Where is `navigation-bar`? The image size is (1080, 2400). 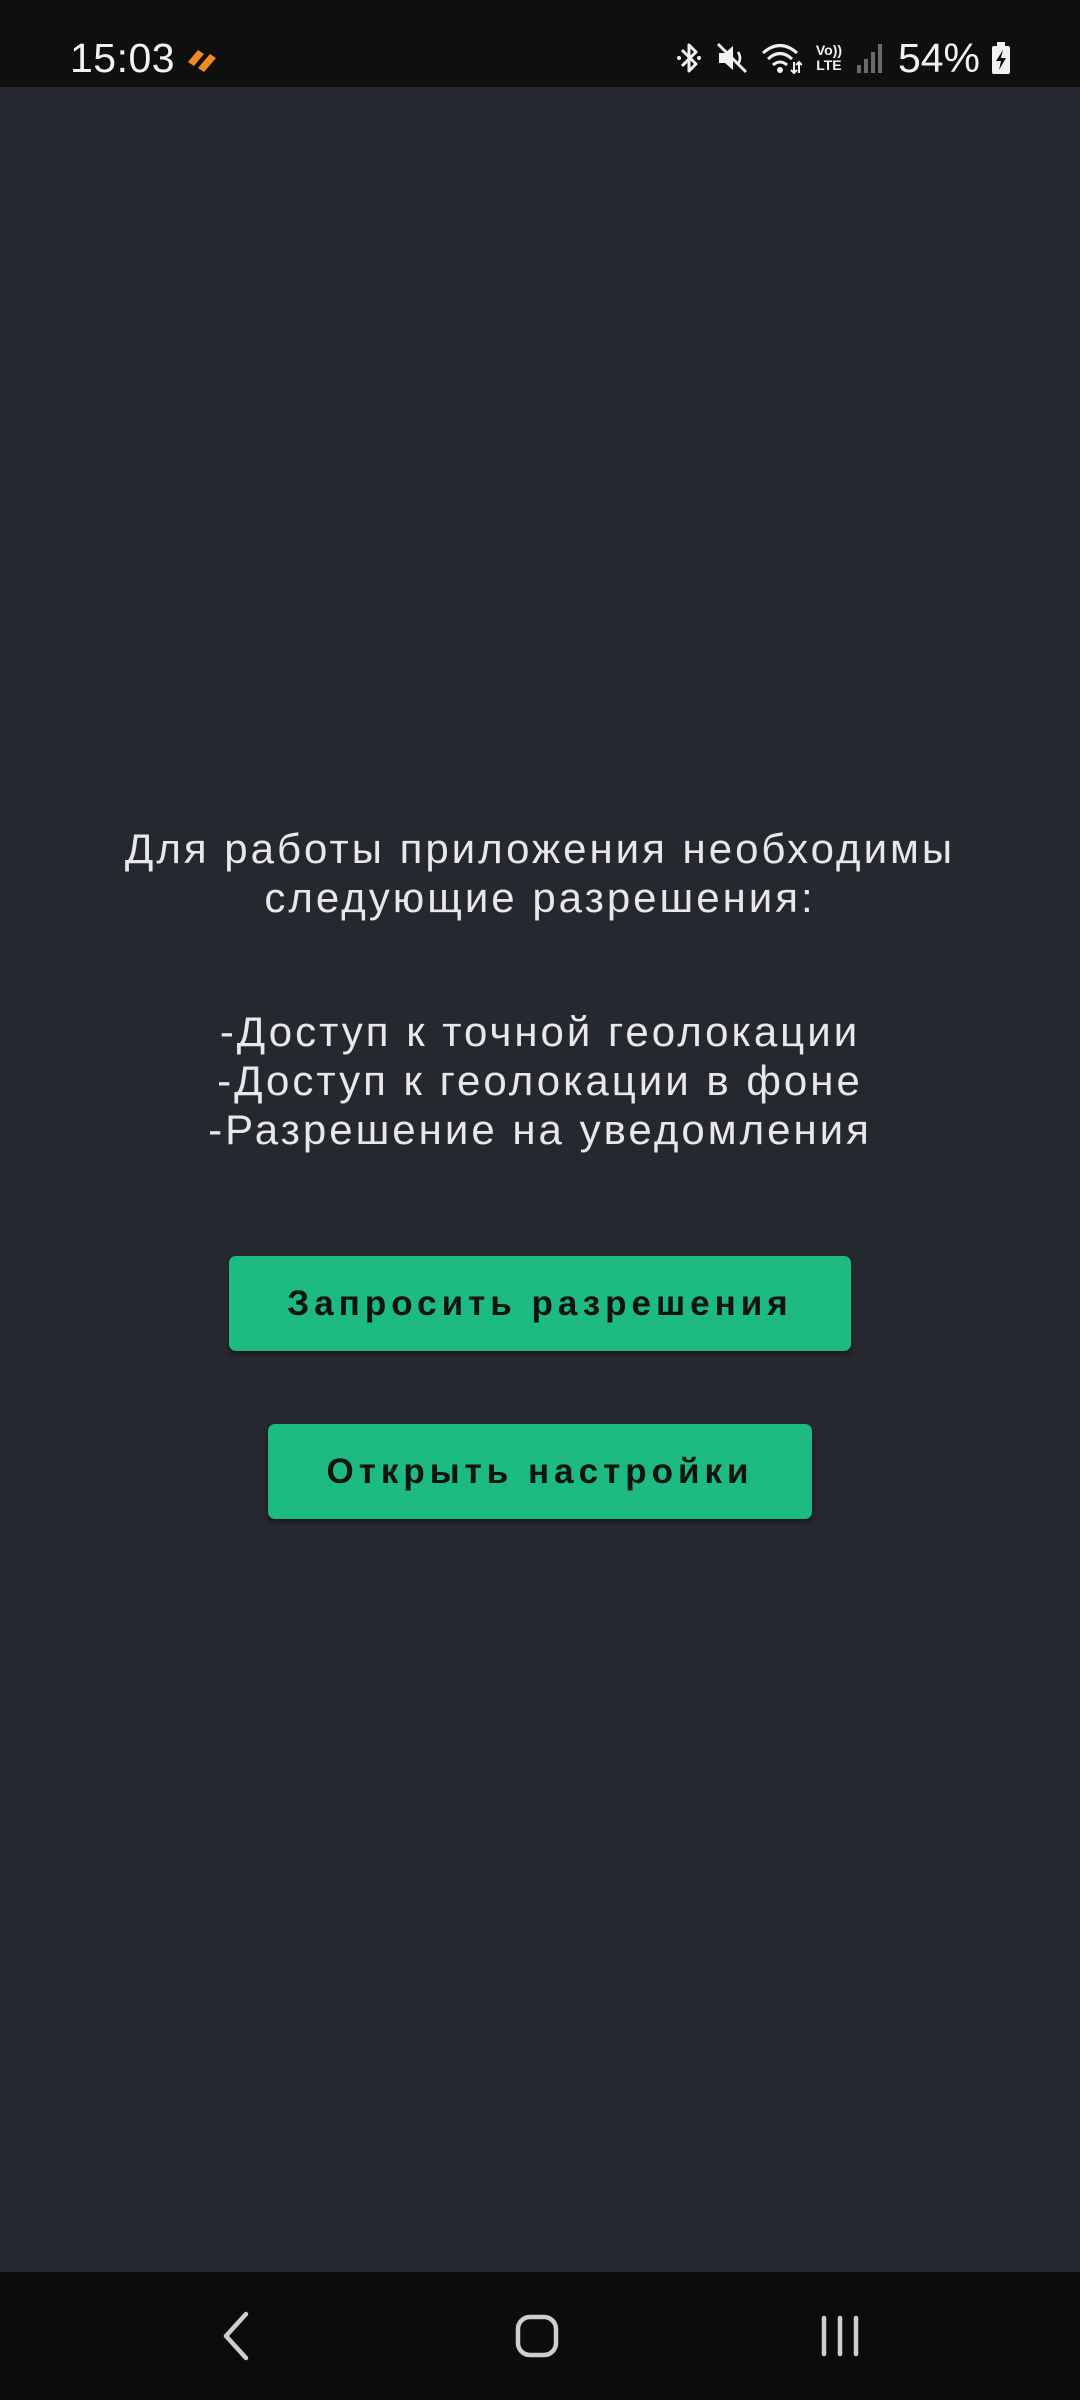 navigation-bar is located at coordinates (540, 2336).